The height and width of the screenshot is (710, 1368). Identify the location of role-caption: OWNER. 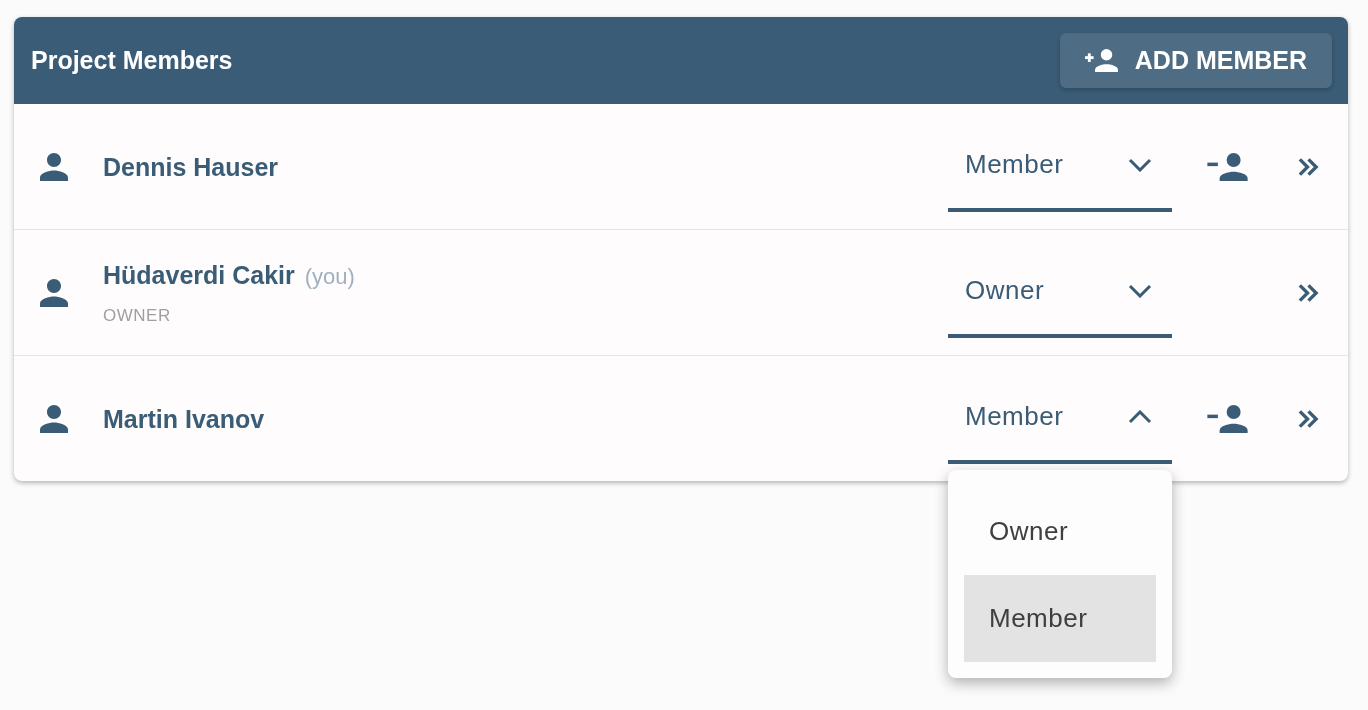
(137, 315).